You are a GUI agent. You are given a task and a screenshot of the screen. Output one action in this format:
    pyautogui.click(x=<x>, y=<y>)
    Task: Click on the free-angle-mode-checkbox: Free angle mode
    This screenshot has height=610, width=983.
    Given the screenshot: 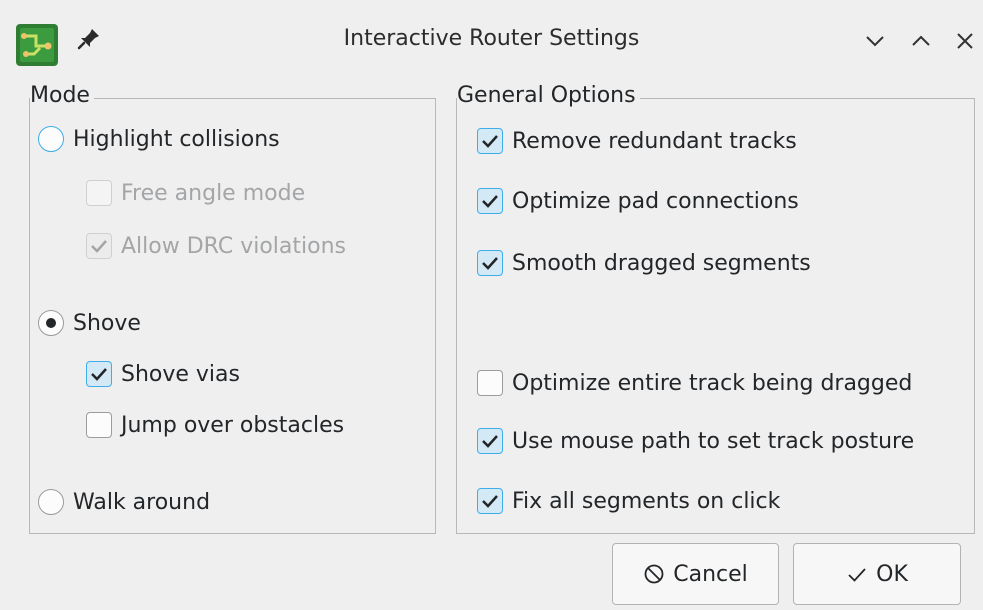 What is the action you would take?
    pyautogui.click(x=195, y=193)
    